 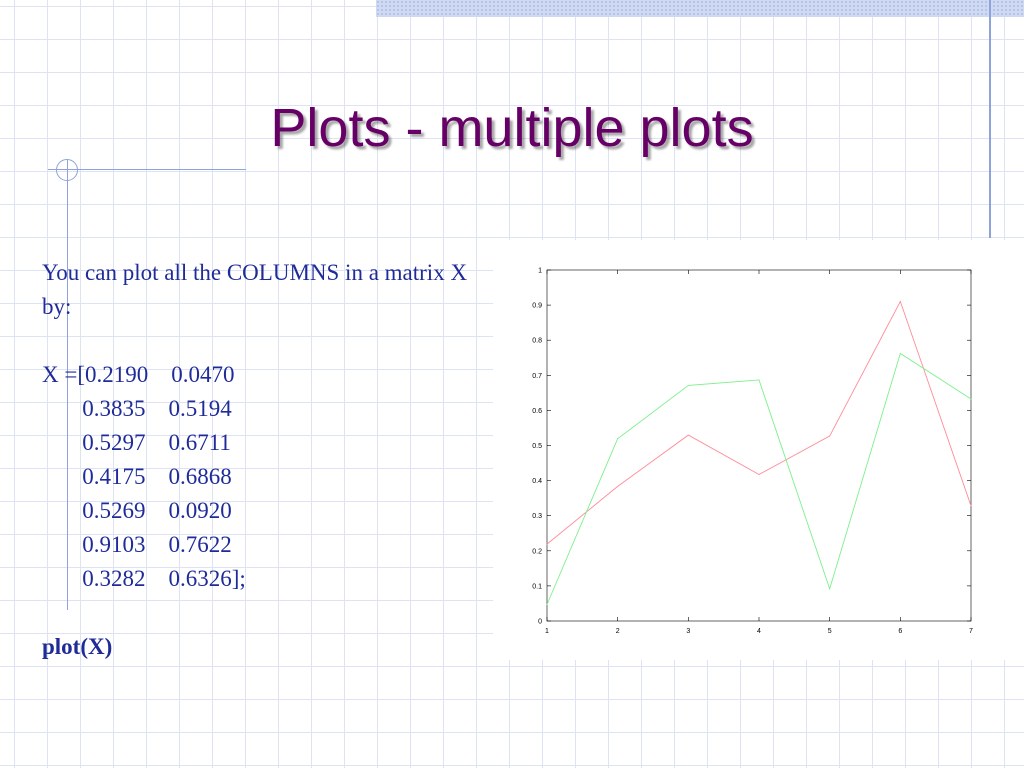 What do you see at coordinates (971, 631) in the screenshot?
I see `x-tick-label: 7` at bounding box center [971, 631].